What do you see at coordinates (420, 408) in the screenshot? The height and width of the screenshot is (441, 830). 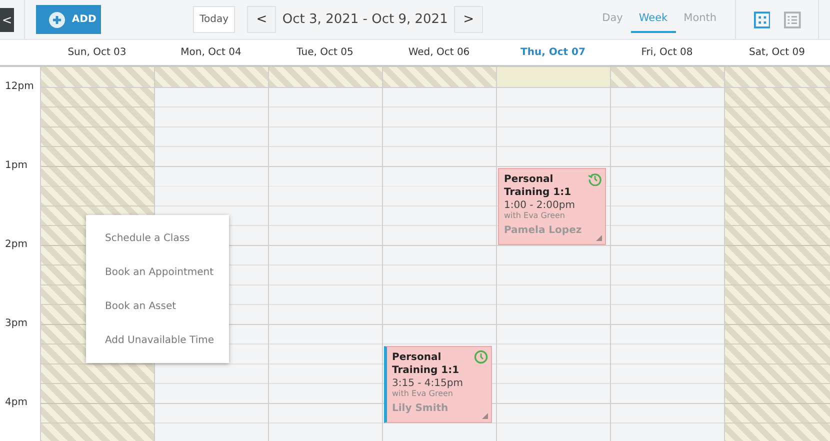 I see `client-name: Lily Smith` at bounding box center [420, 408].